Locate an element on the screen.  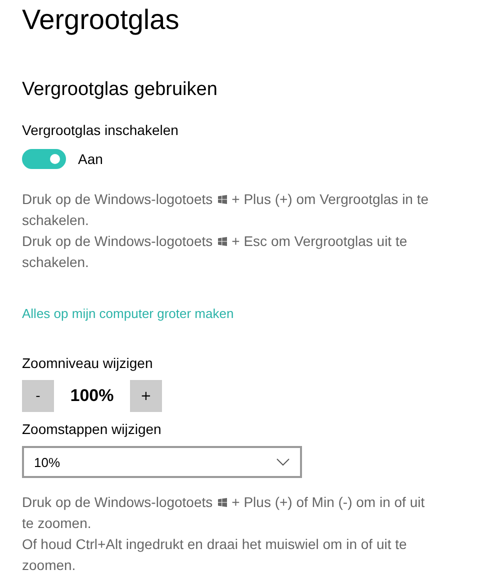
help-text: + Esc om Vergrootglas uit te is located at coordinates (320, 241).